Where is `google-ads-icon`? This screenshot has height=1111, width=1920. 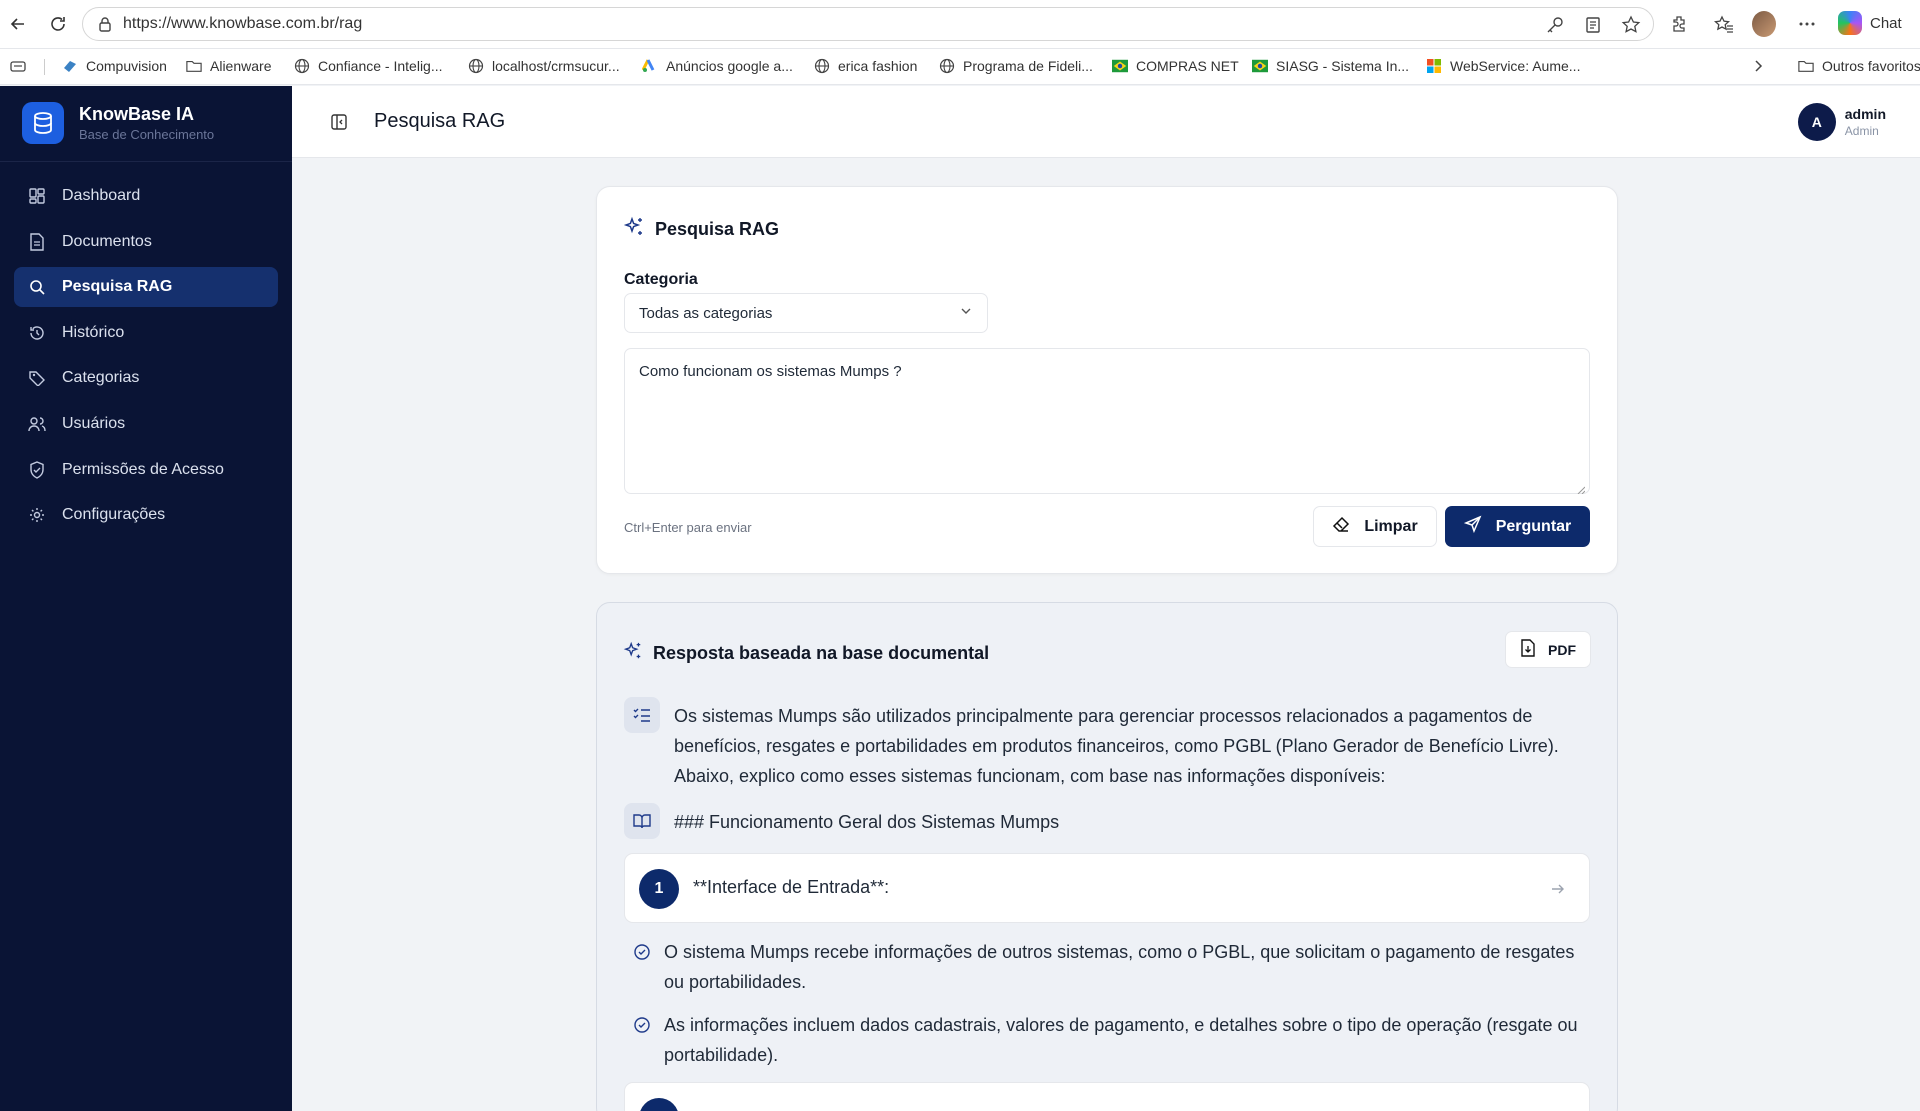
google-ads-icon is located at coordinates (650, 66).